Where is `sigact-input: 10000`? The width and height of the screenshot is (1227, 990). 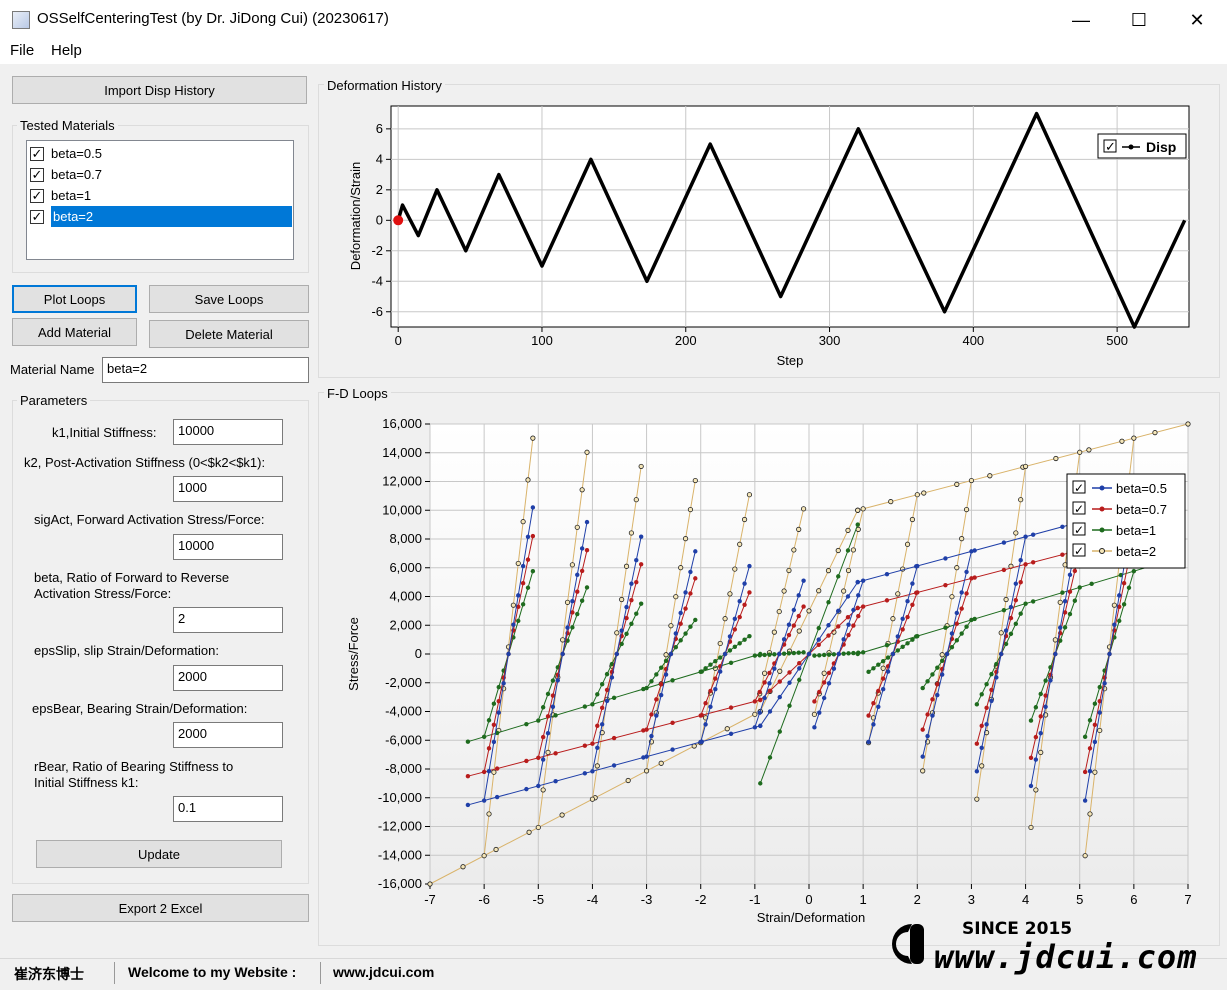 sigact-input: 10000 is located at coordinates (228, 547).